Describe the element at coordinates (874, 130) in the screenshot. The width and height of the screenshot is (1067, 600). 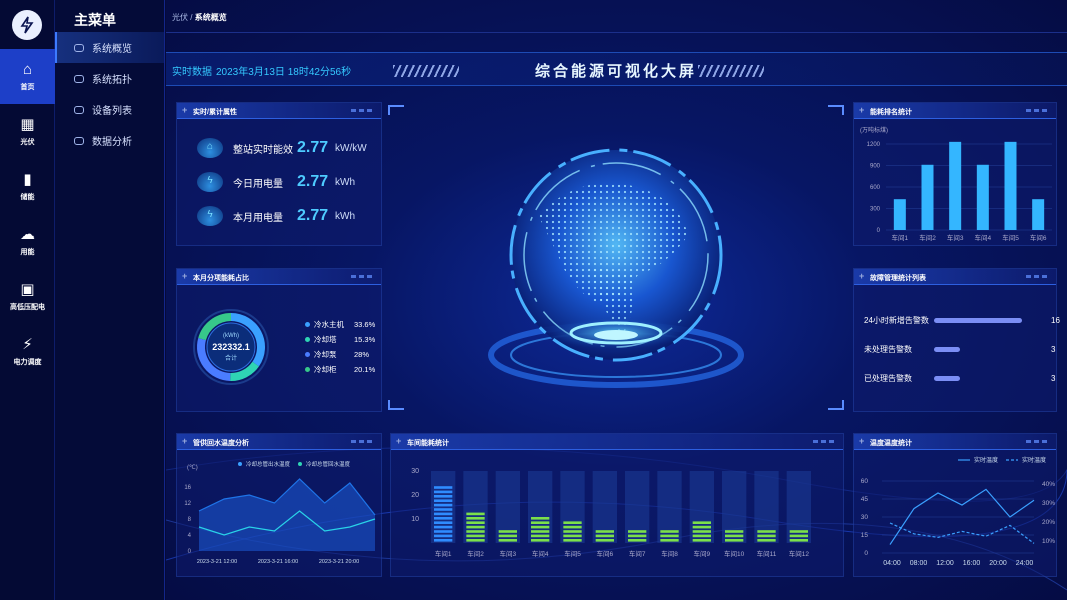
I see `rank-unit: (万吨标煤)` at that location.